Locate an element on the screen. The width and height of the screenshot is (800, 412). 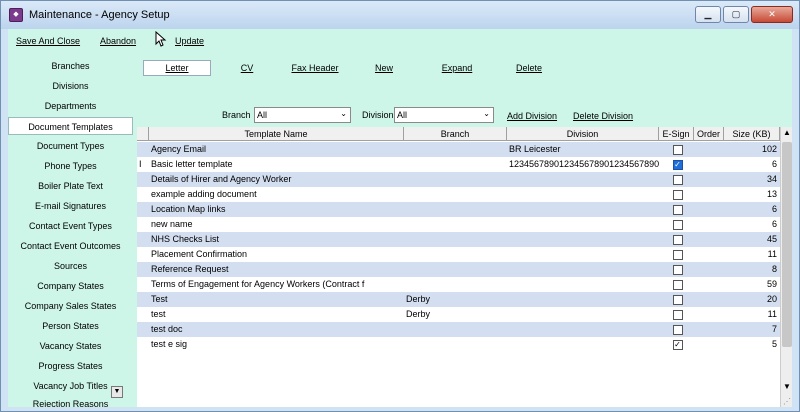
sidebar-item-person-states: Person States is located at coordinates (70, 326).